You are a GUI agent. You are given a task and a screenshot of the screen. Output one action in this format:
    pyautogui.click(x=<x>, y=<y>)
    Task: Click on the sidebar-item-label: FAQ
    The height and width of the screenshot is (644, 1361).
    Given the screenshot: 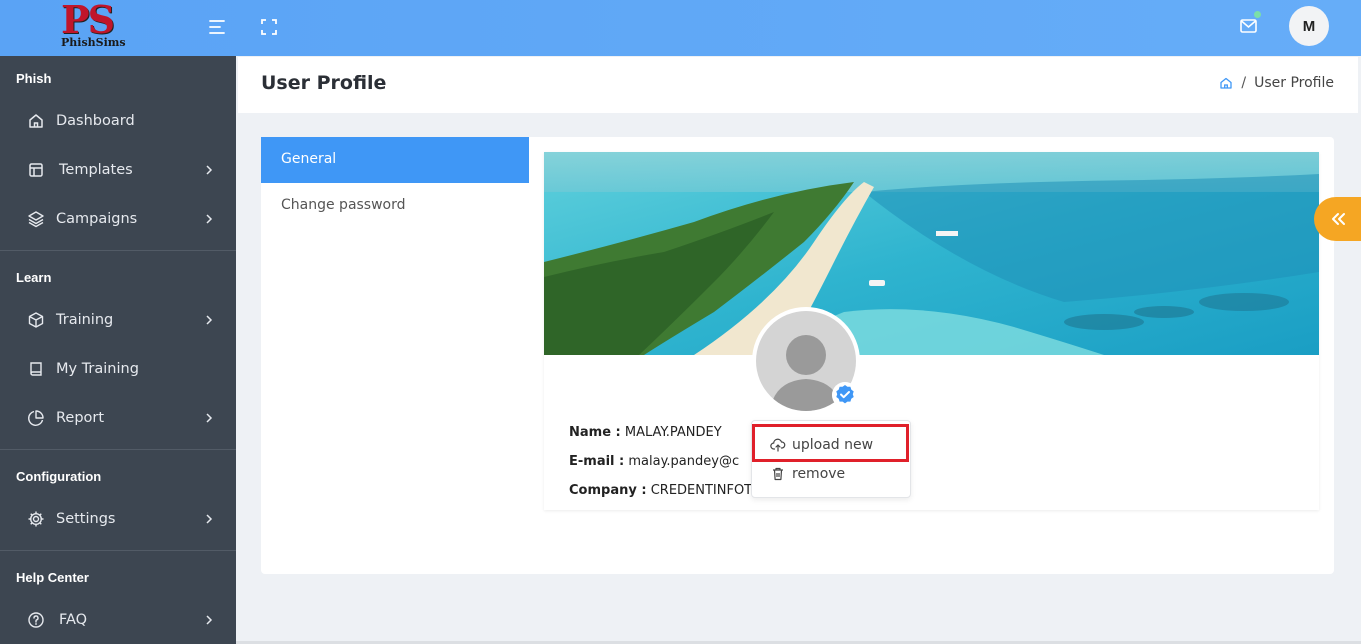 What is the action you would take?
    pyautogui.click(x=73, y=620)
    